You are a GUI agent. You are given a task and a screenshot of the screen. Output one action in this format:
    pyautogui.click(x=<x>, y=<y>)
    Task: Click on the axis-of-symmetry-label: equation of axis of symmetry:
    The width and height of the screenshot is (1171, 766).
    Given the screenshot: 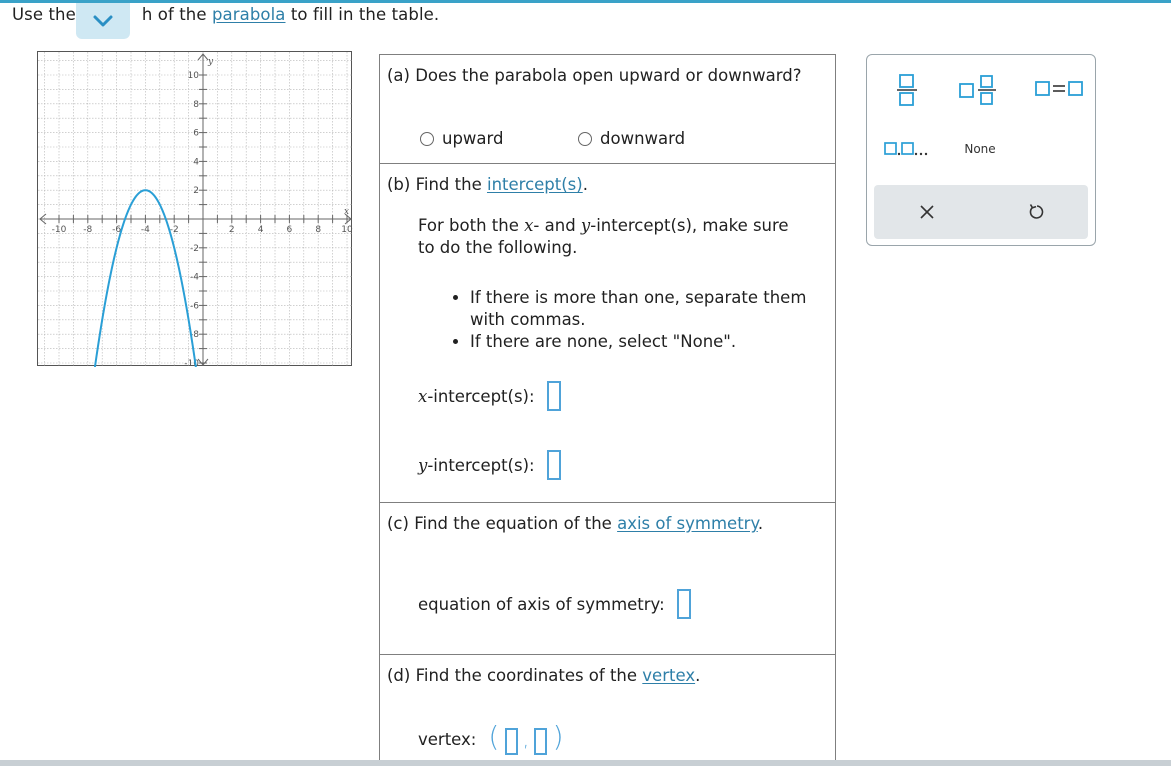 What is the action you would take?
    pyautogui.click(x=541, y=604)
    